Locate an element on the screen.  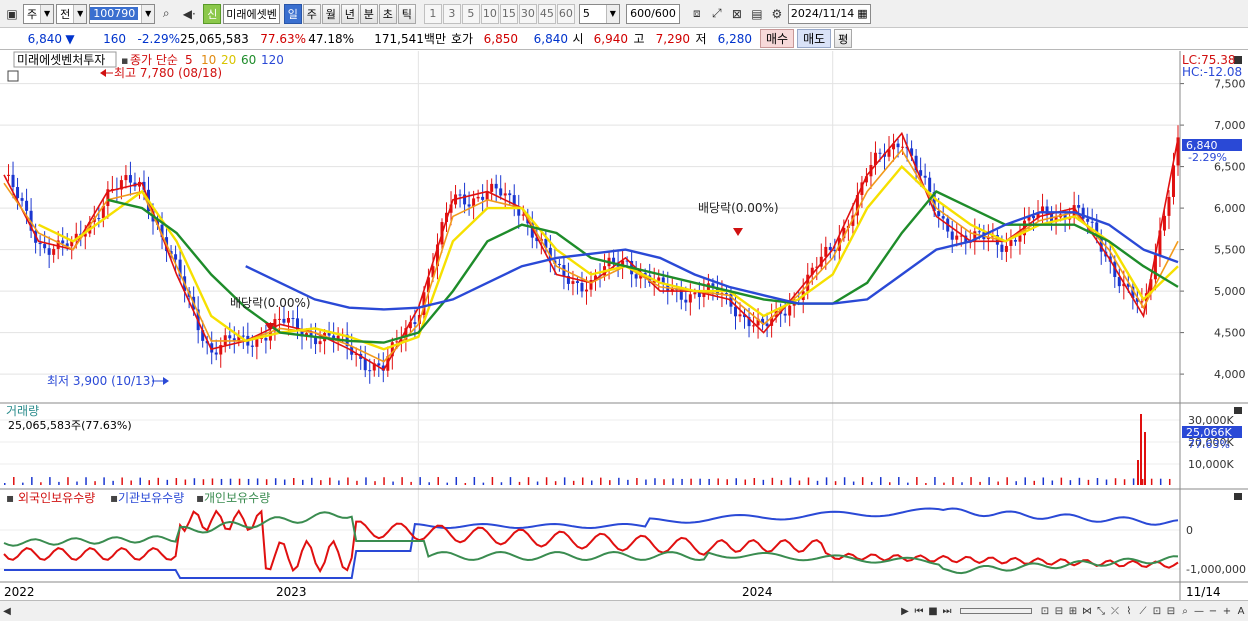
tool-icon: ⤡ is located at coordinates (1101, 611).